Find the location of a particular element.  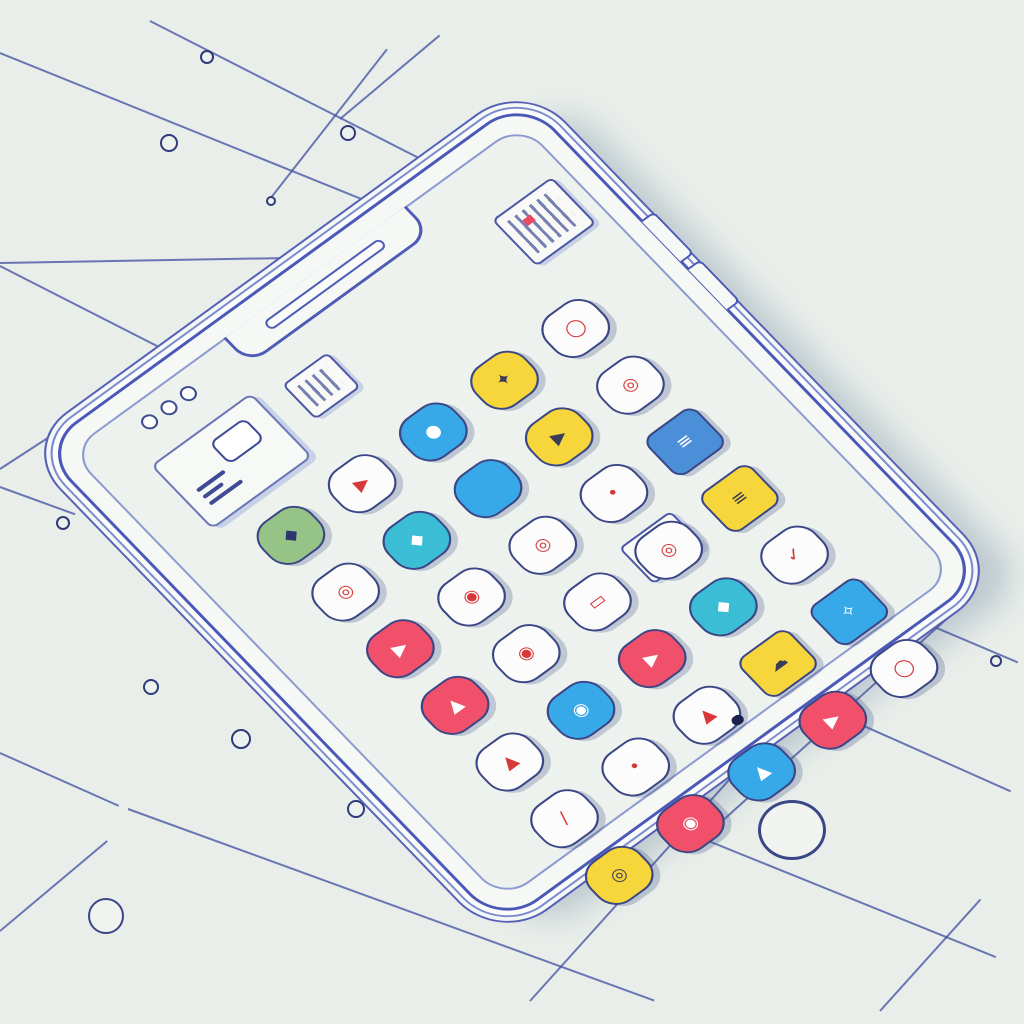

app-green: ◆ is located at coordinates (290, 535).